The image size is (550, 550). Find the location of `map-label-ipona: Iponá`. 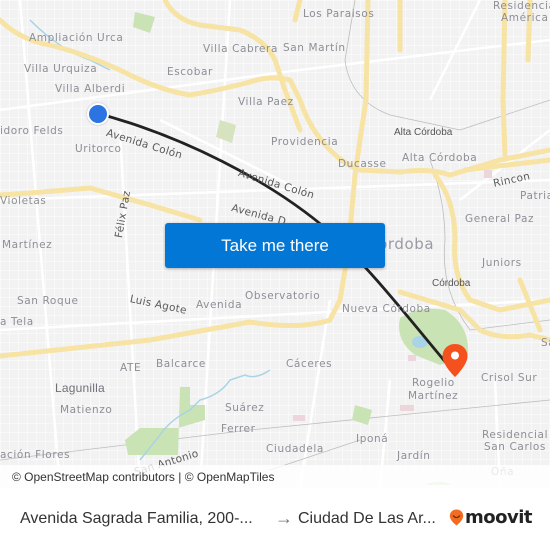

map-label-ipona: Iponá is located at coordinates (372, 439).